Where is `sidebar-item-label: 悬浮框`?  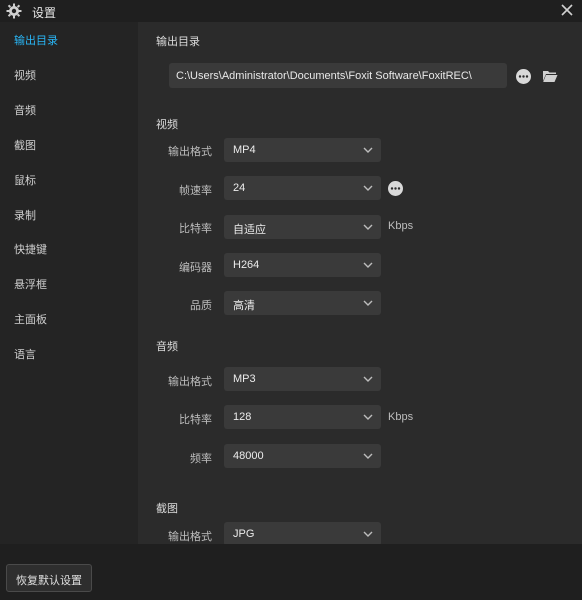 sidebar-item-label: 悬浮框 is located at coordinates (30, 285).